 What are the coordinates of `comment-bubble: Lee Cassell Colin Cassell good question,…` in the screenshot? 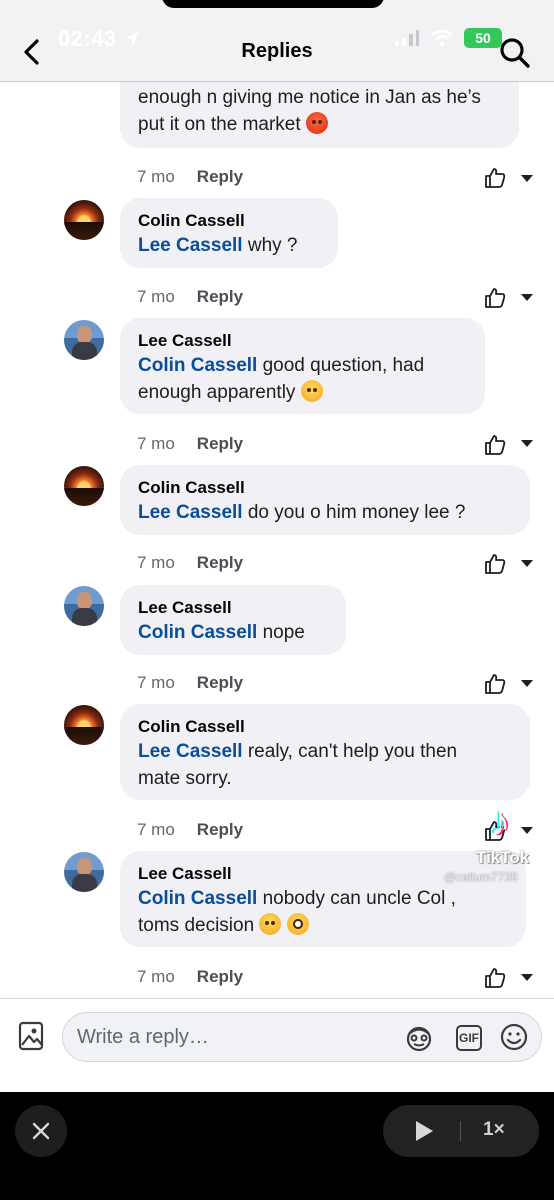 It's located at (302, 366).